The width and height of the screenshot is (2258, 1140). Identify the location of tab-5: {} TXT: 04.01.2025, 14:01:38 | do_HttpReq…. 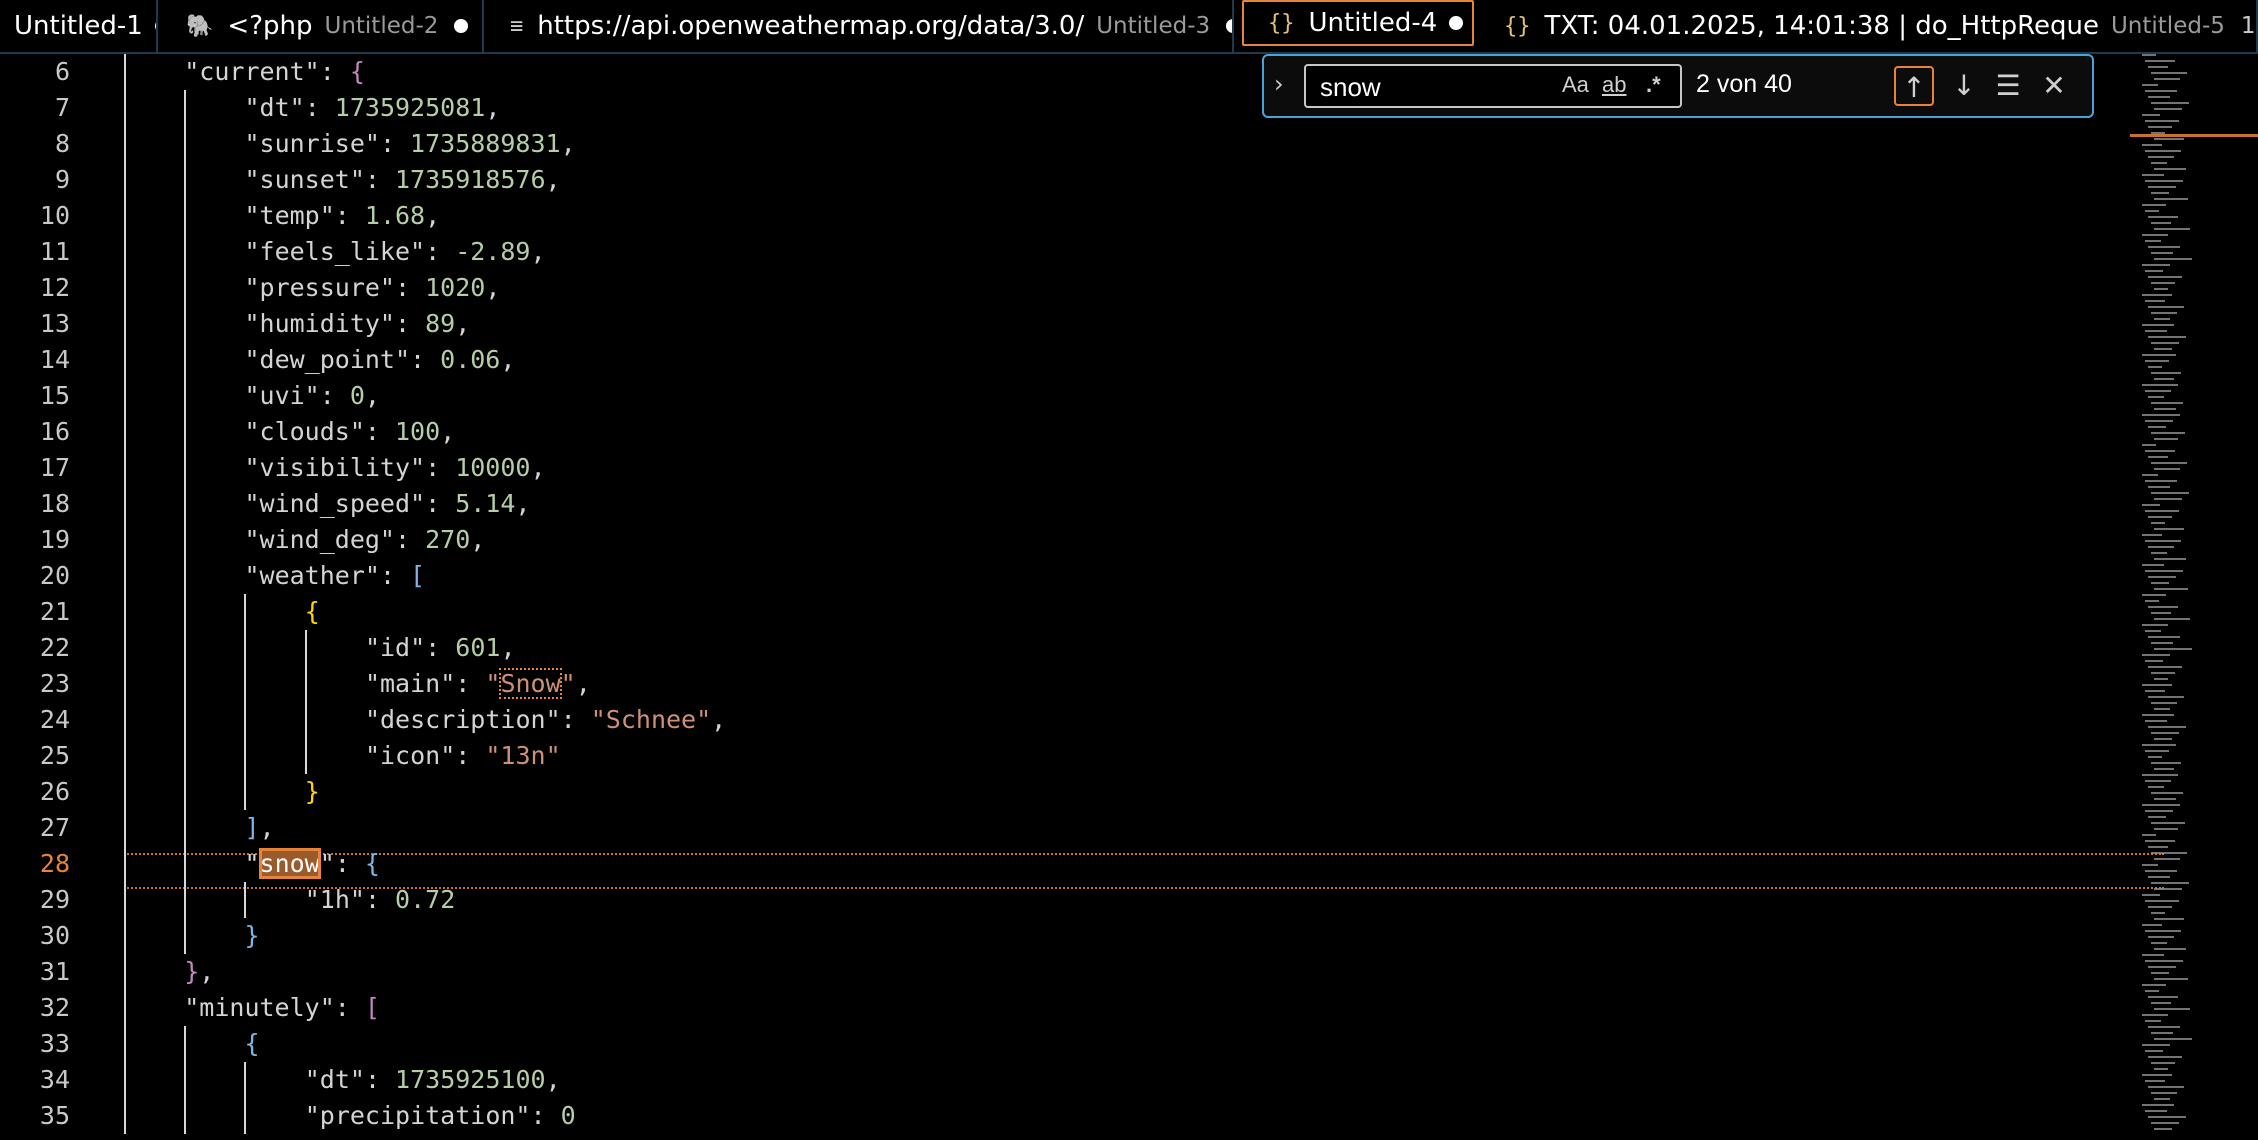
(1869, 26).